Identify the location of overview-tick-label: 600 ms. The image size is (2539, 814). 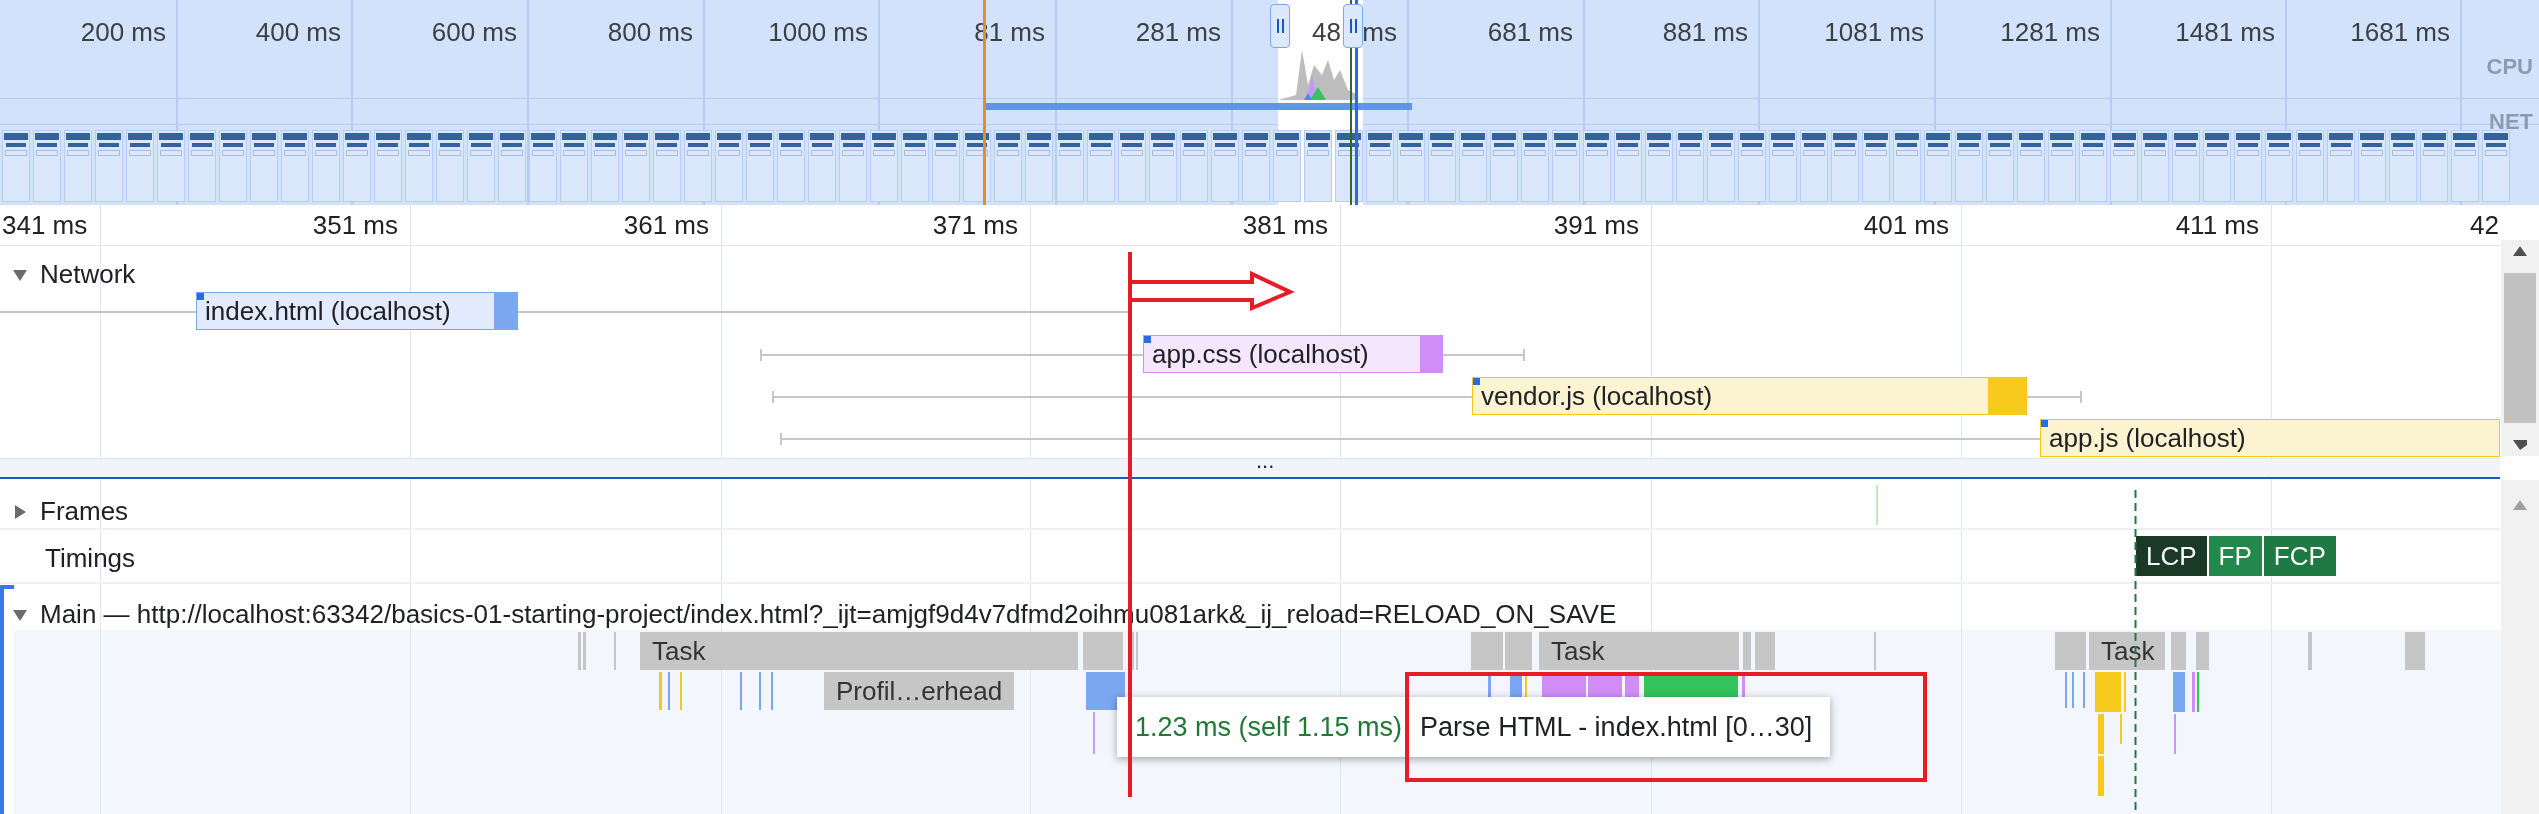
(474, 32).